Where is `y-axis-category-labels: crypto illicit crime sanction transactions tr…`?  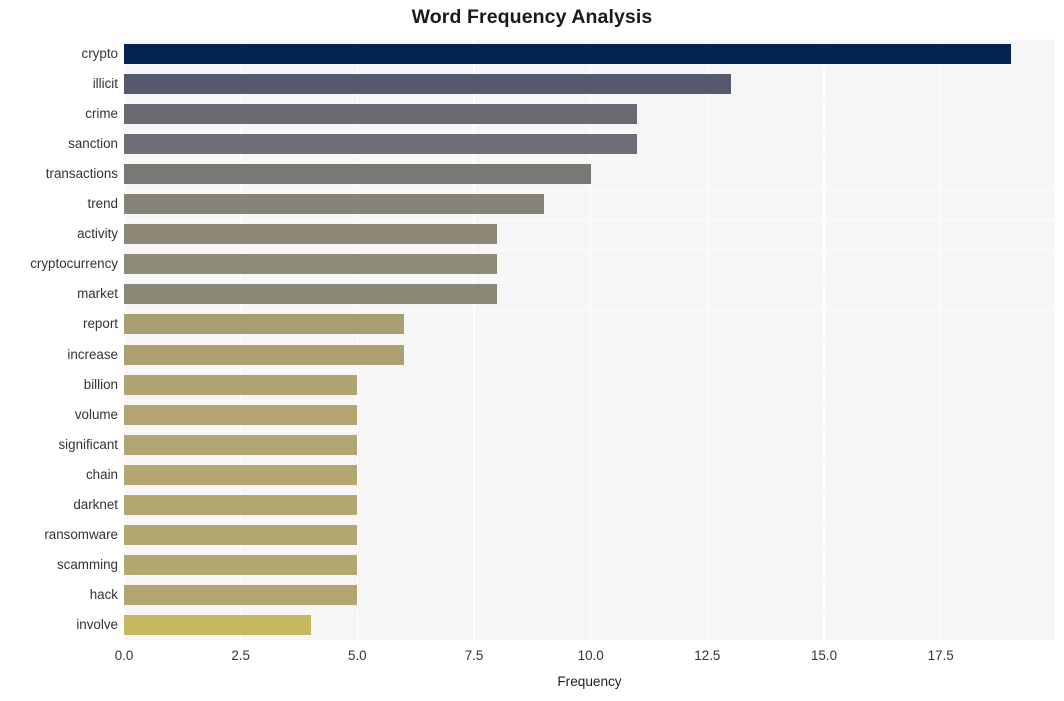 y-axis-category-labels: crypto illicit crime sanction transactions tr… is located at coordinates (59, 339).